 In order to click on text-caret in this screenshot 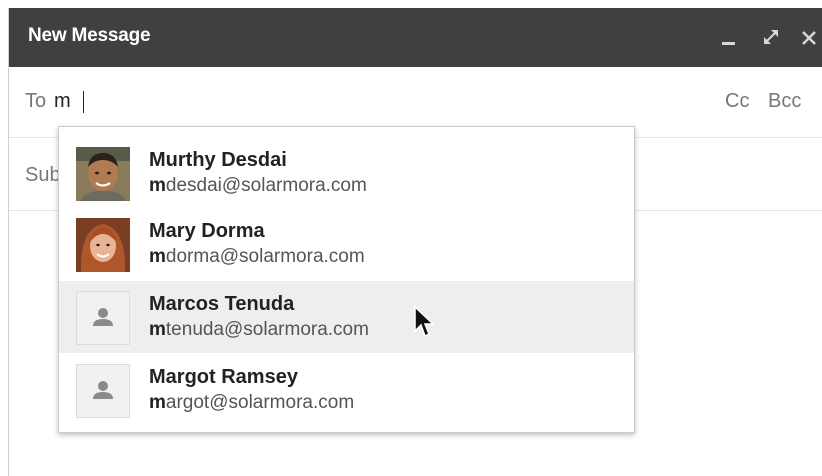, I will do `click(83, 102)`.